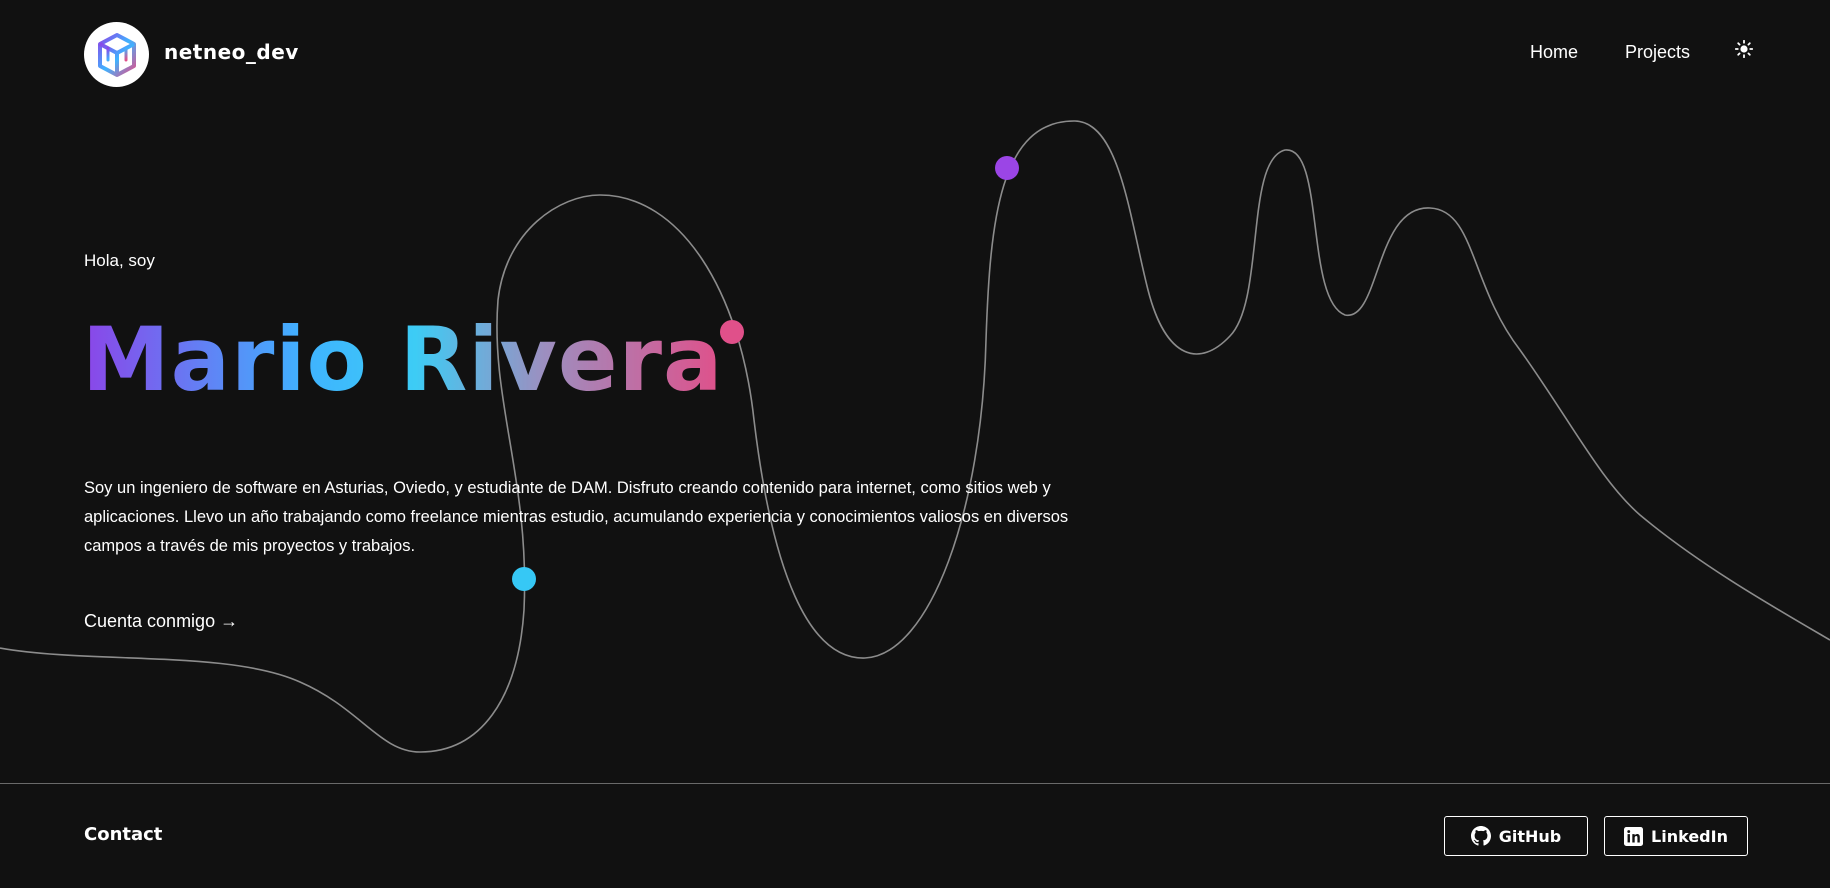  I want to click on github-button: GitHub, so click(1516, 836).